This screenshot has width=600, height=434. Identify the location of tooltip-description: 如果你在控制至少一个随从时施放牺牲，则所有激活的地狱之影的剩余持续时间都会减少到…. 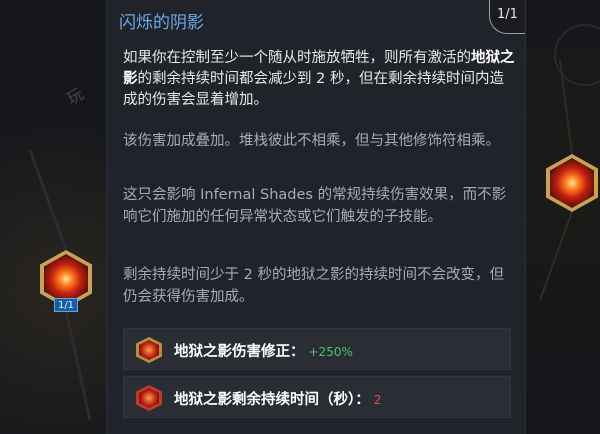
(320, 79).